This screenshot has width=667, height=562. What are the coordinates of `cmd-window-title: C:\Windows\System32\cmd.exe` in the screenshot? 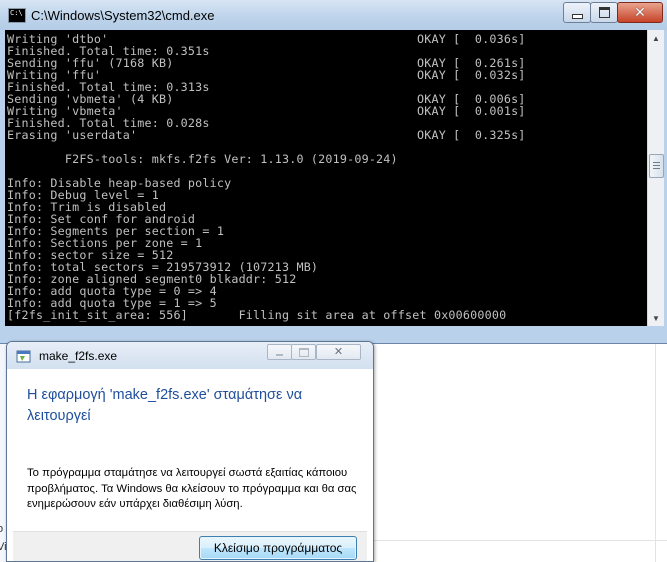 It's located at (123, 15).